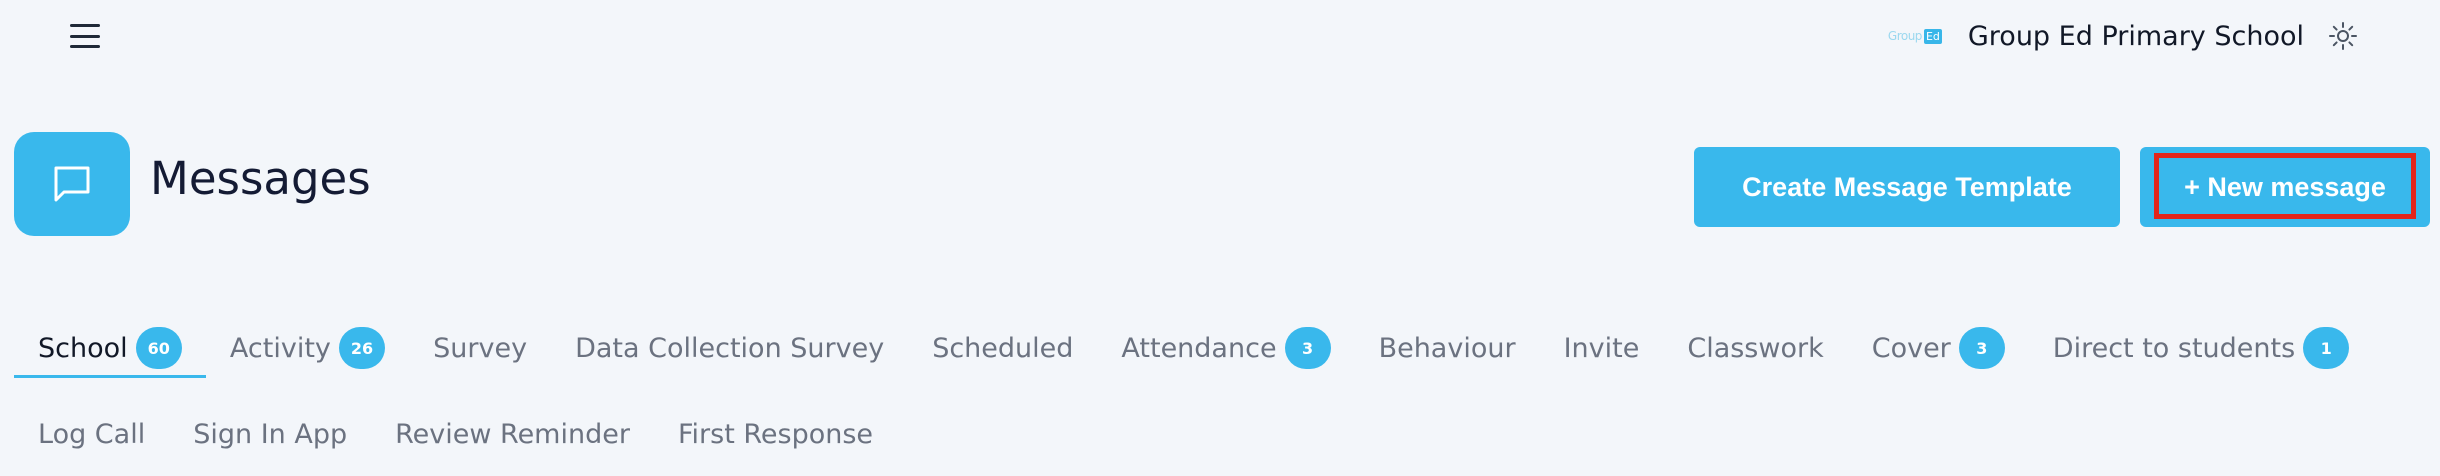  I want to click on tab-data-collection-survey: Data Collection Survey, so click(729, 348).